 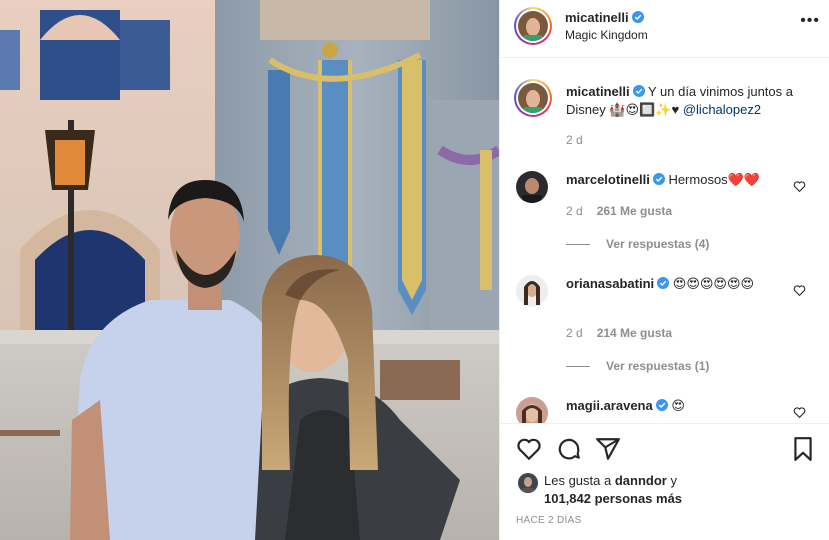 What do you see at coordinates (664, 29) in the screenshot?
I see `post-header: micatinelli Magic Kingdom •••` at bounding box center [664, 29].